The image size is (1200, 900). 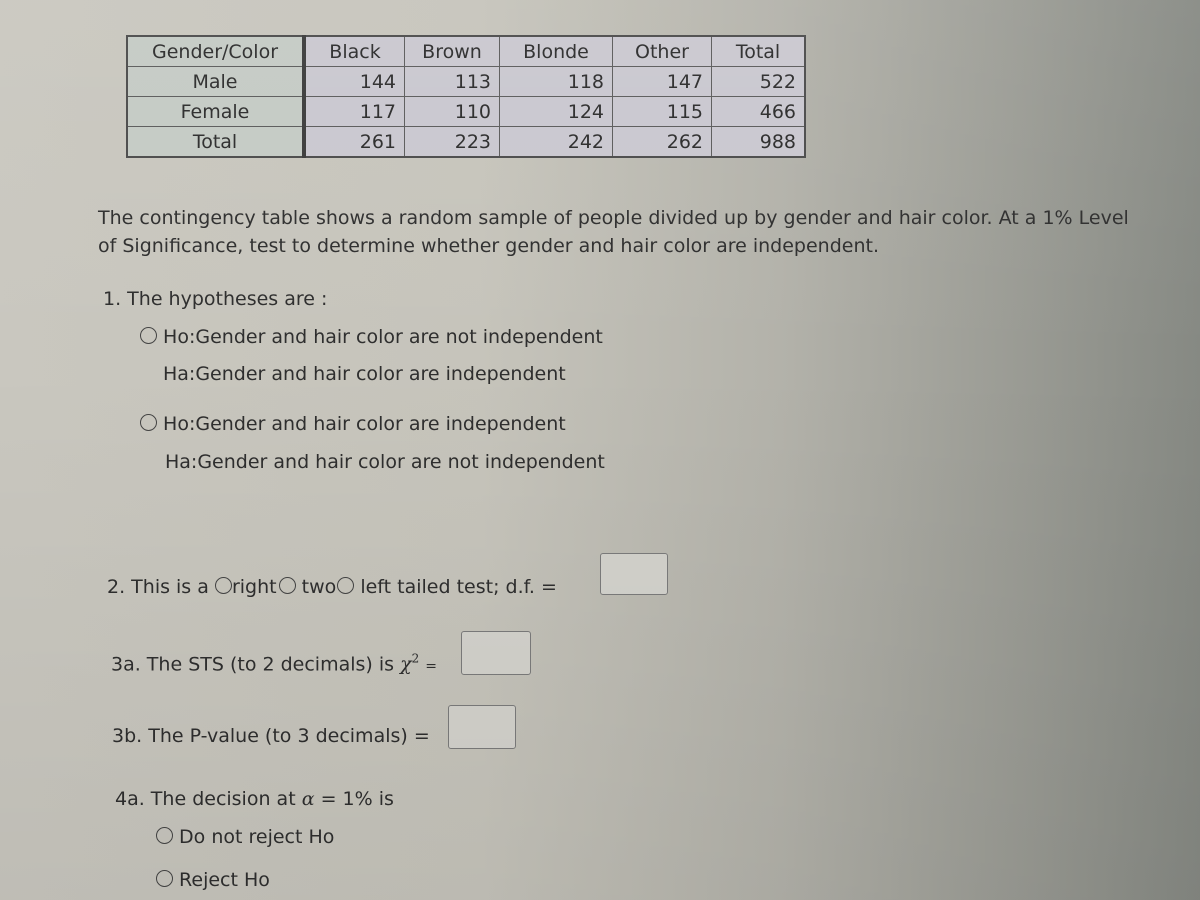 What do you see at coordinates (556, 51) in the screenshot?
I see `column-header-blonde: Blonde` at bounding box center [556, 51].